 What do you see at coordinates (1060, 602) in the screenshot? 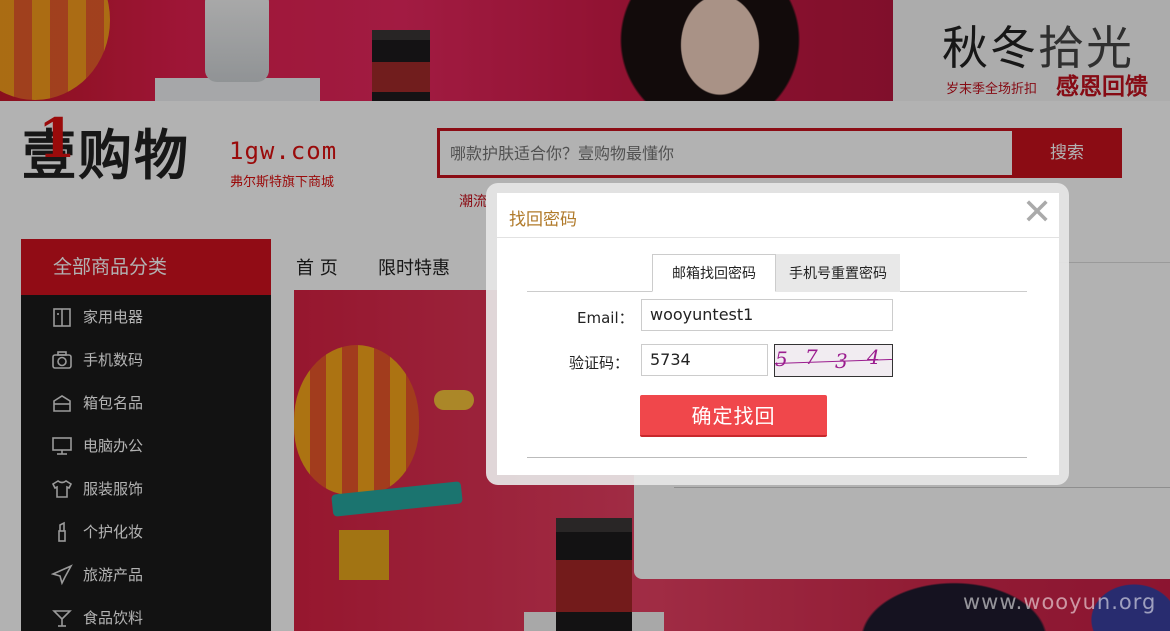
I see `watermark: www.wooyun.org` at bounding box center [1060, 602].